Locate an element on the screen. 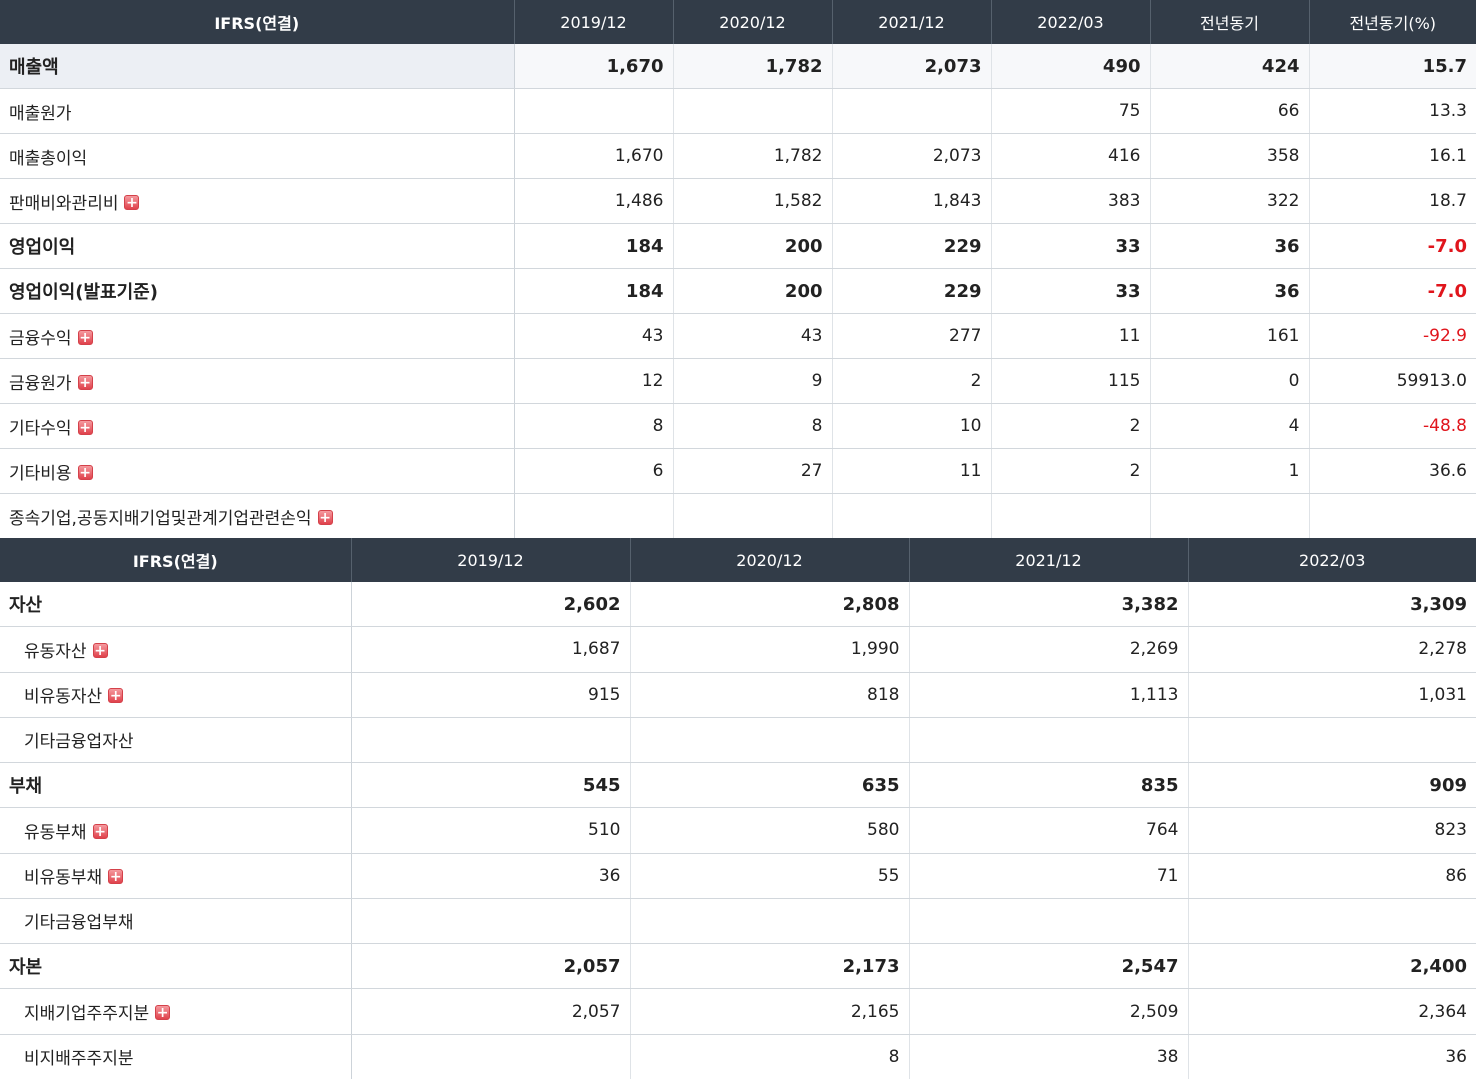 The height and width of the screenshot is (1079, 1476). cell: 36.6 is located at coordinates (1392, 471).